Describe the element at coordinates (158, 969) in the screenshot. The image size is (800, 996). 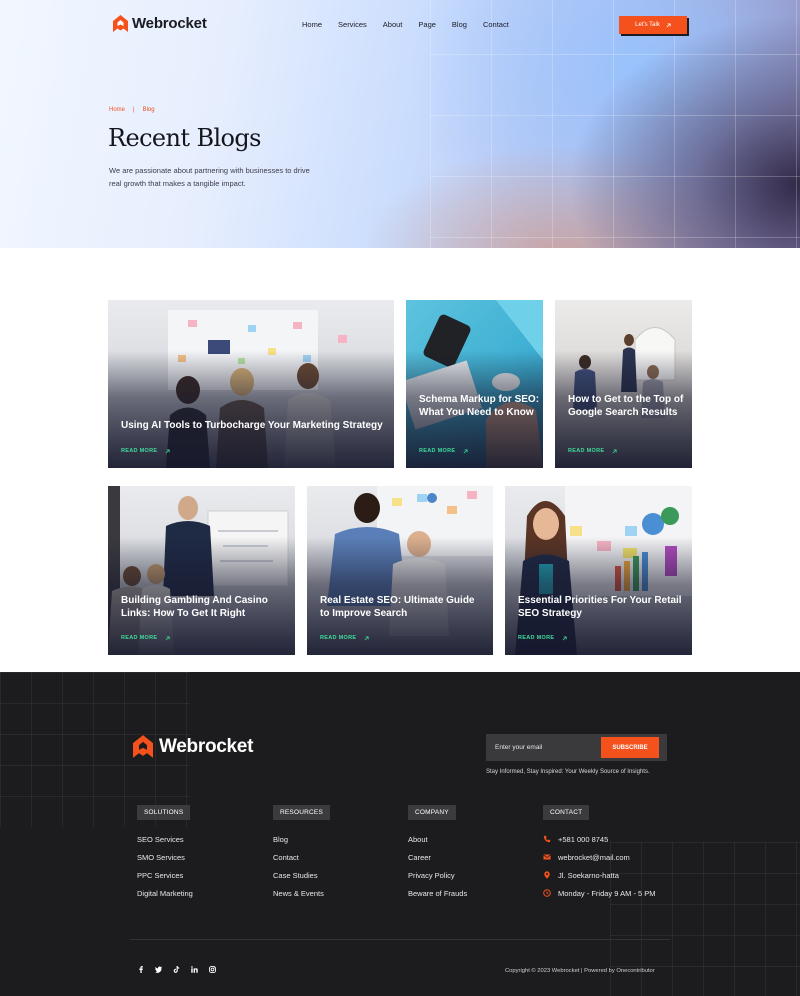
I see `twitter-icon` at that location.